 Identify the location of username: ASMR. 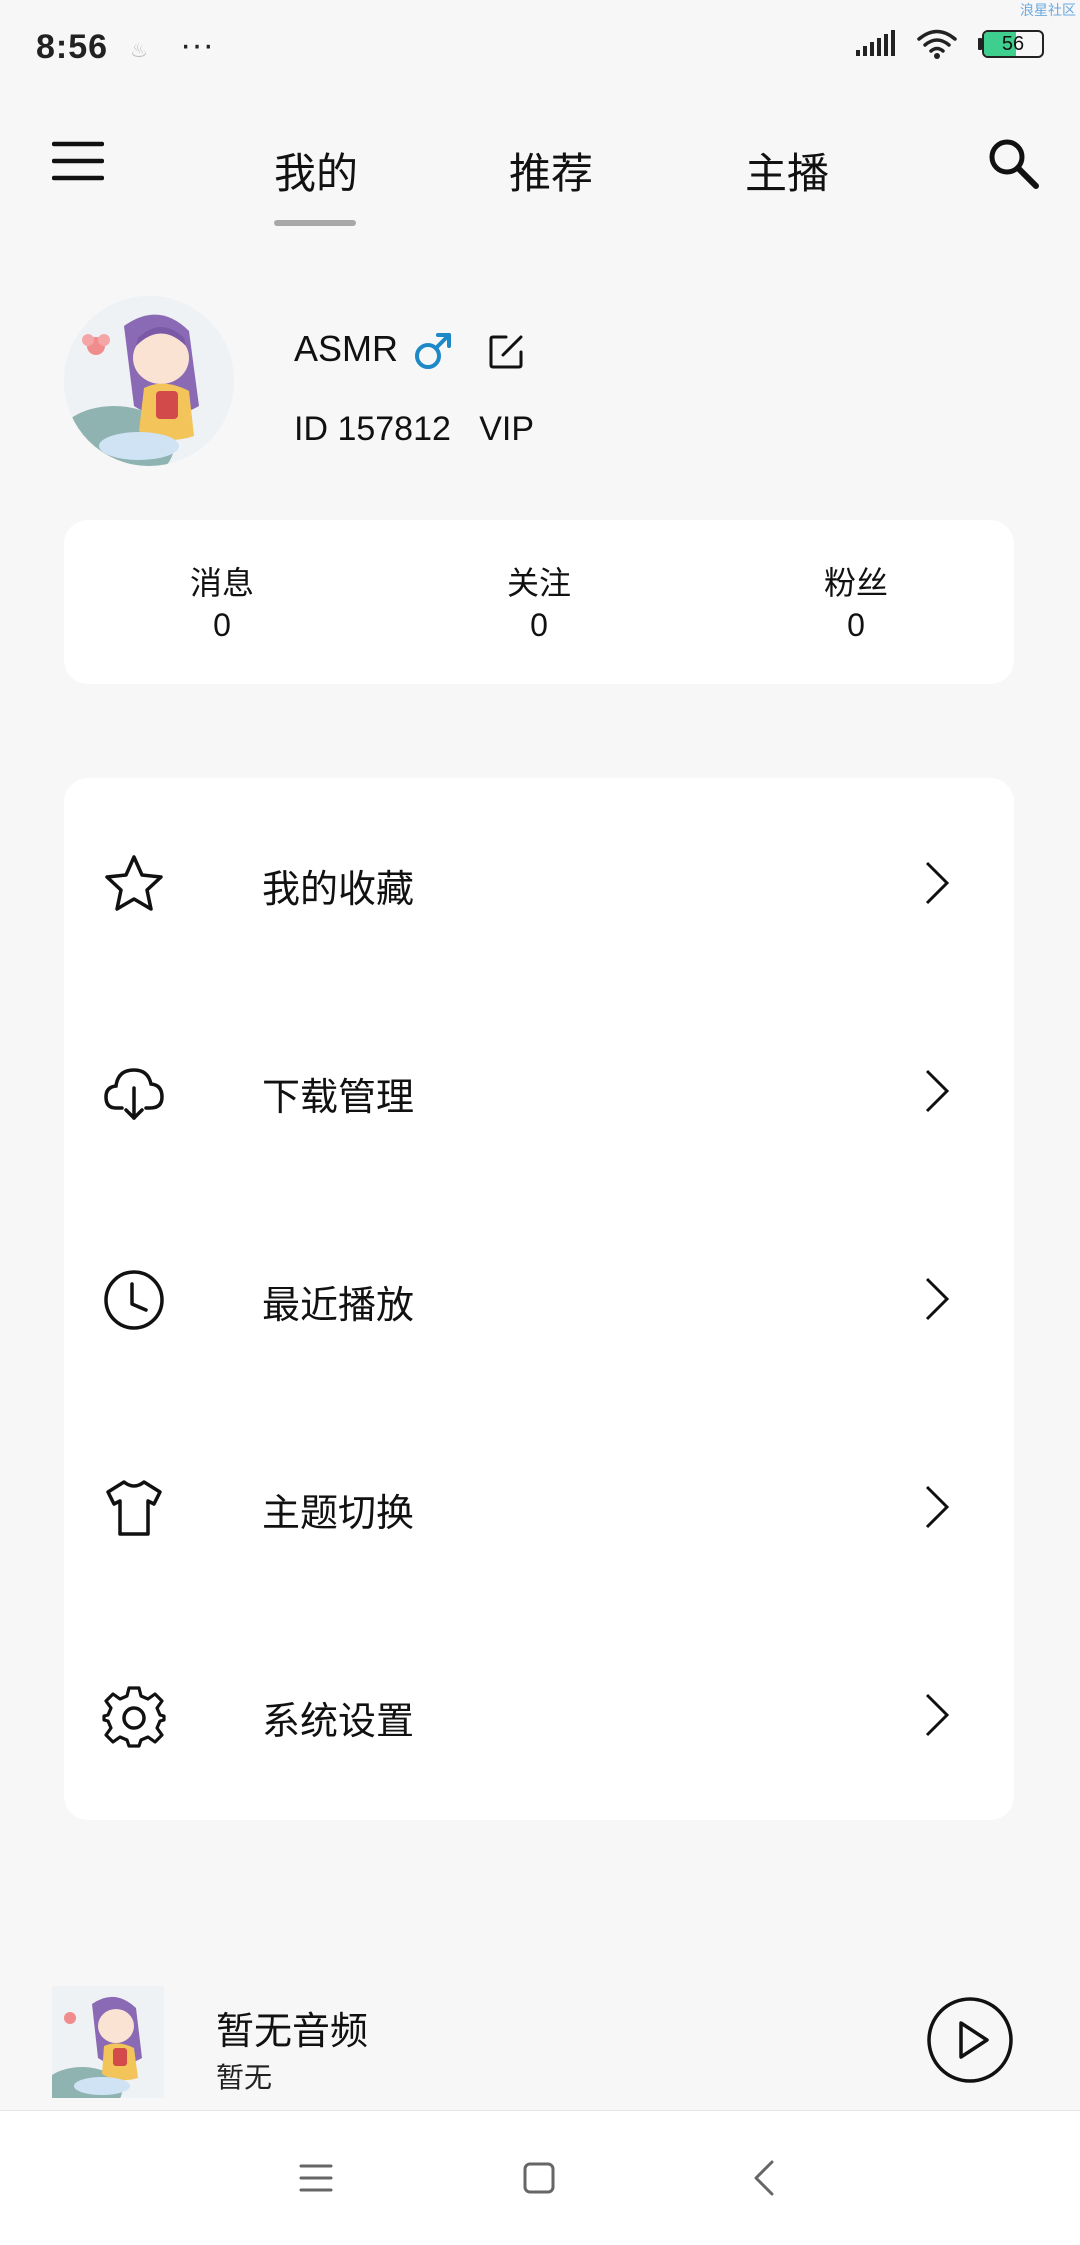
(346, 348).